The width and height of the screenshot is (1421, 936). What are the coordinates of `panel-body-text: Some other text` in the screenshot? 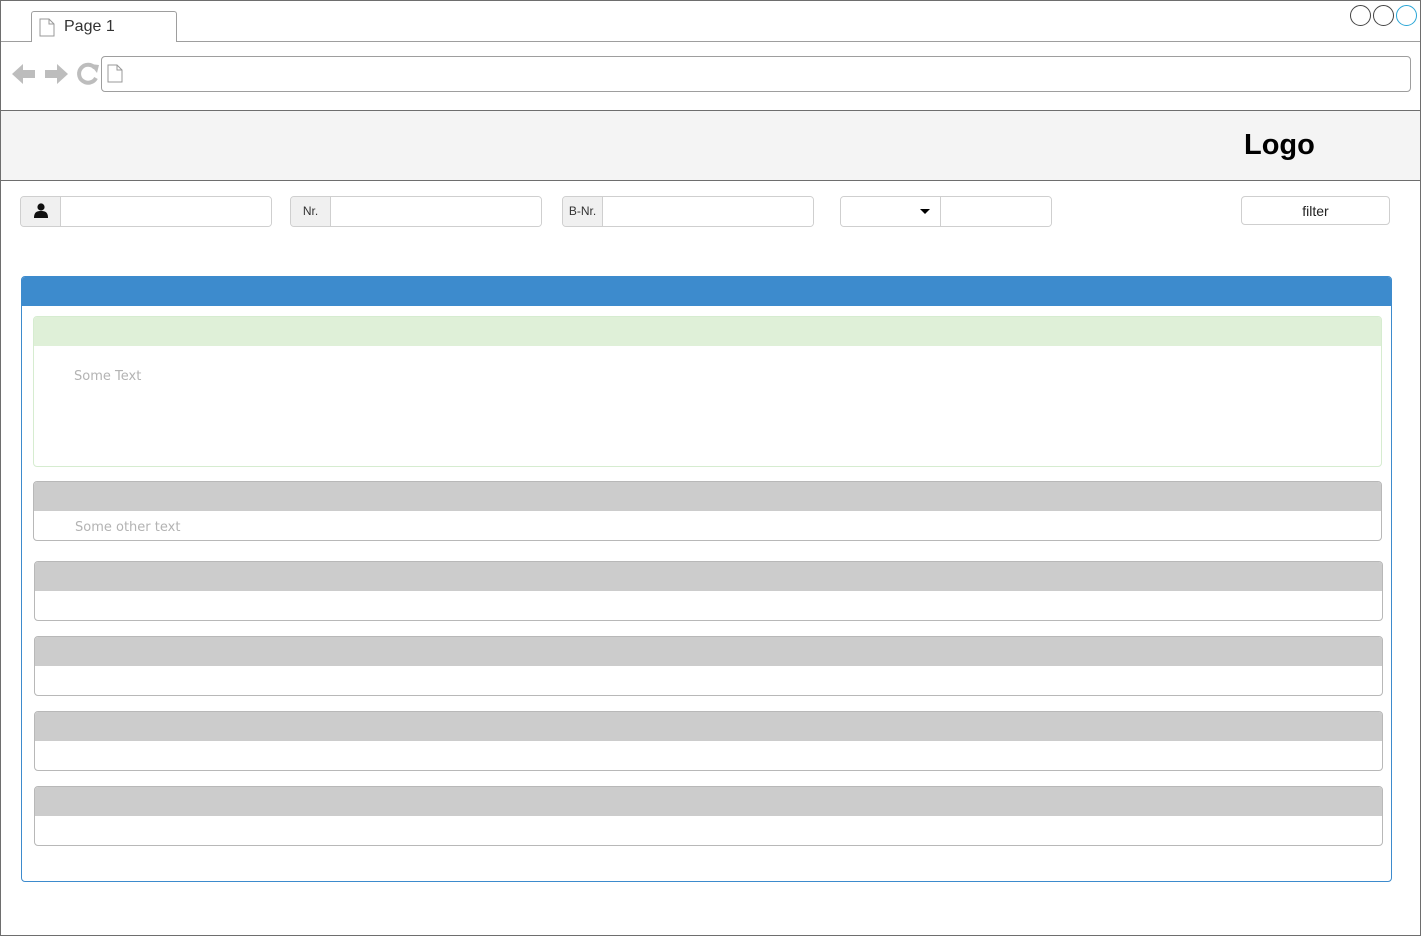 It's located at (128, 527).